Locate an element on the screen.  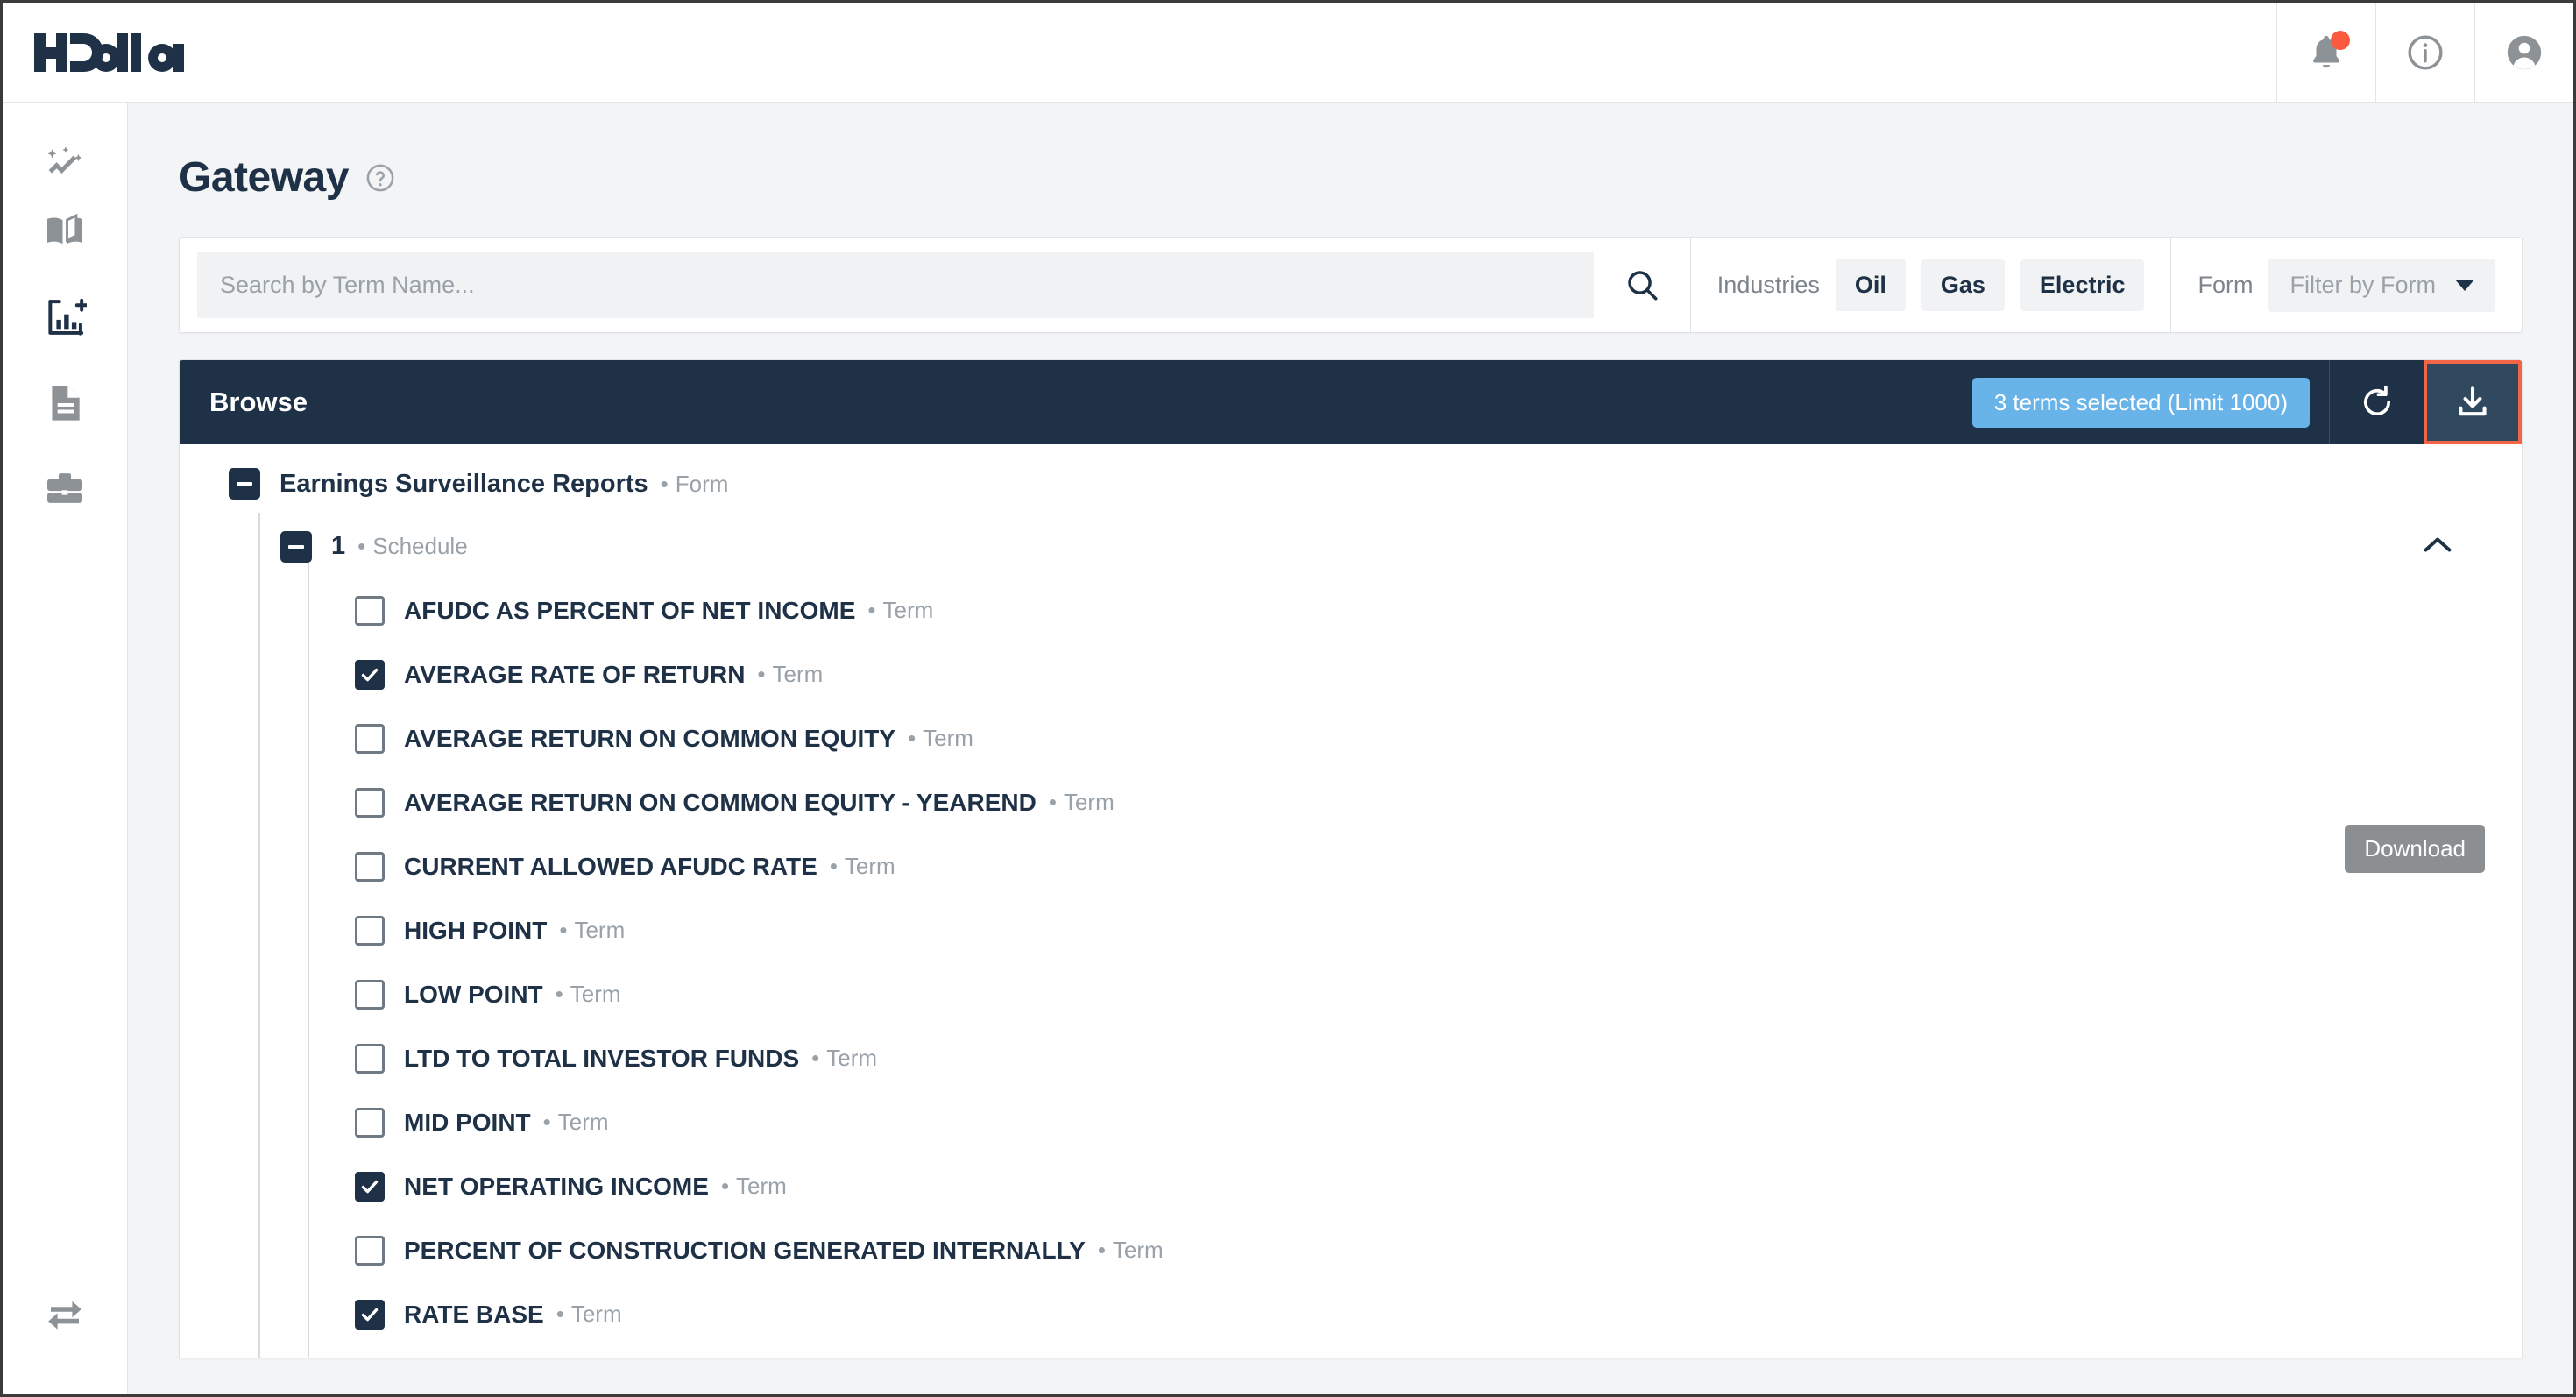
reset-icon is located at coordinates (2376, 400).